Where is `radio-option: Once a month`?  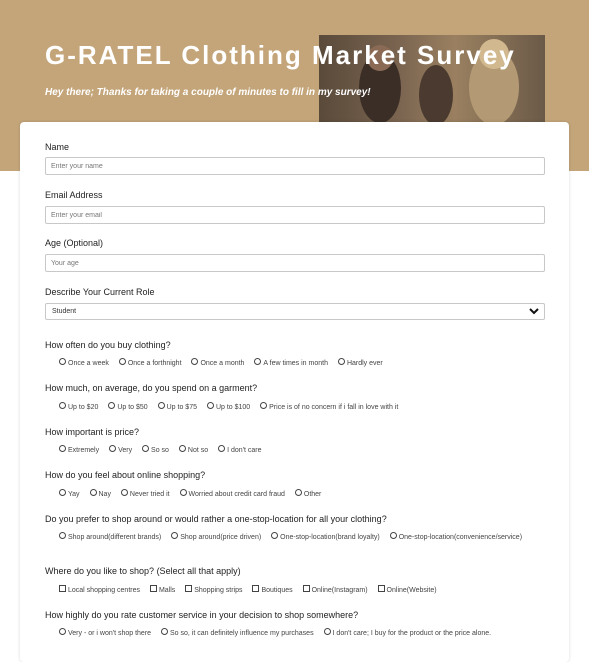 radio-option: Once a month is located at coordinates (217, 362).